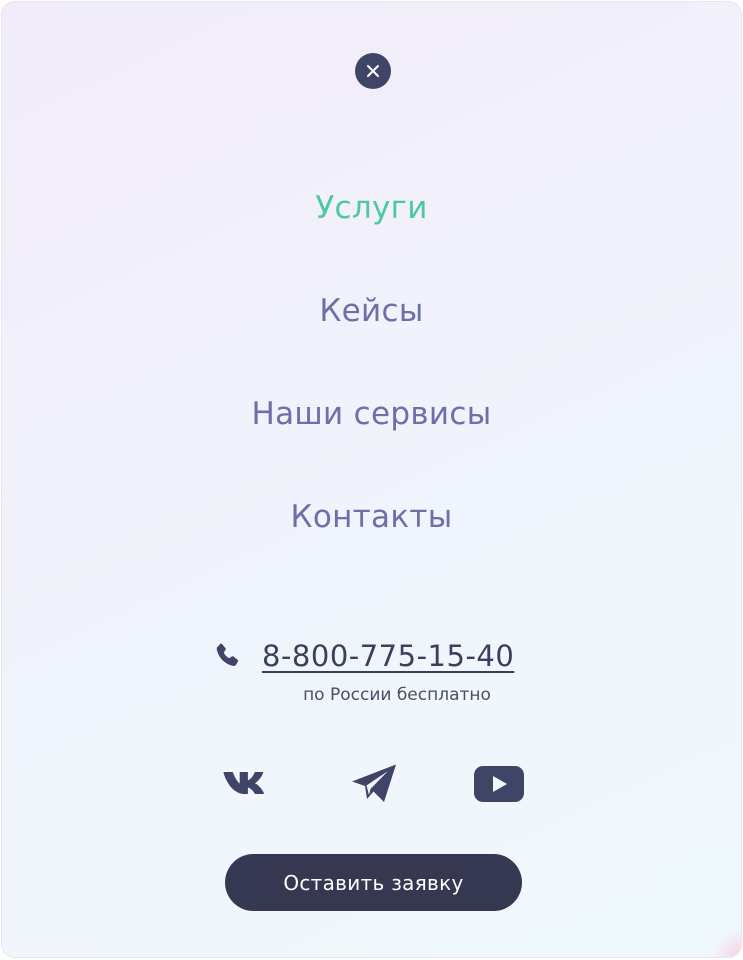 The image size is (743, 960). What do you see at coordinates (371, 414) in the screenshot?
I see `nav-item-our-services: Наши сервисы` at bounding box center [371, 414].